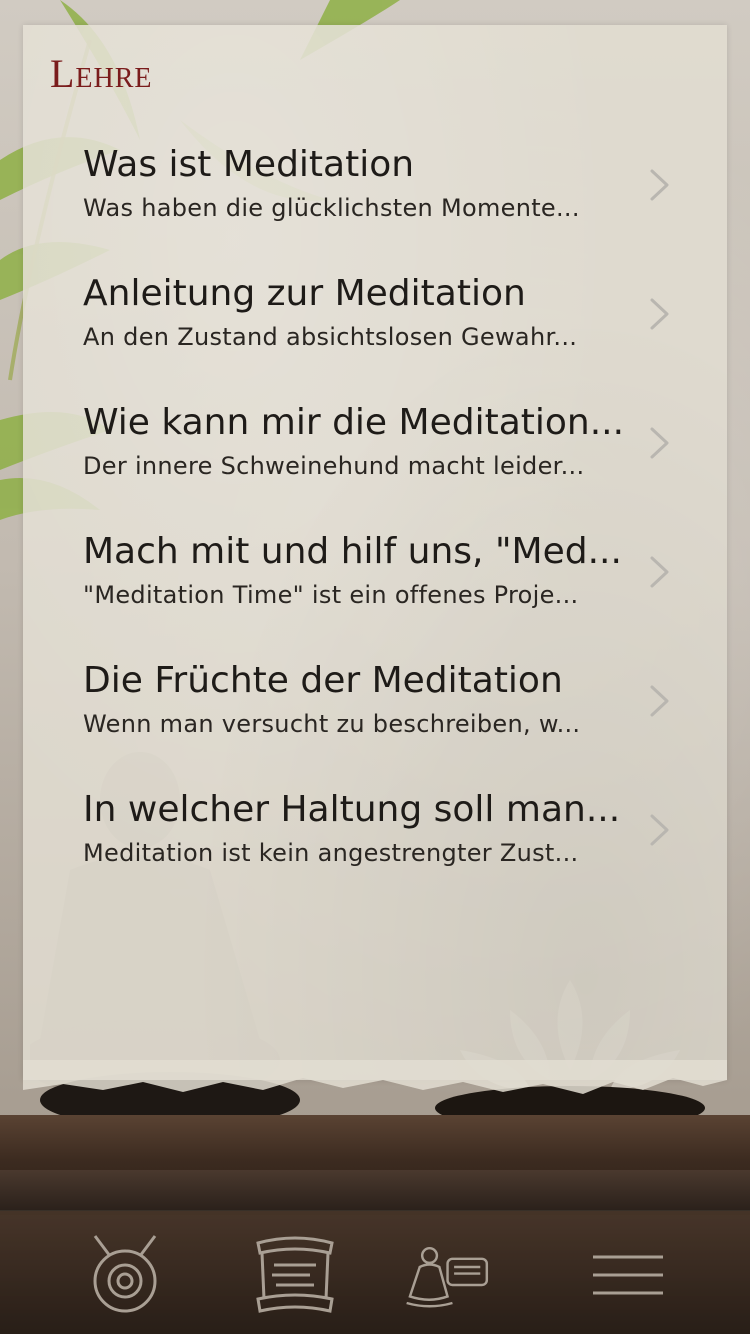 The image size is (750, 1334). Describe the element at coordinates (125, 1276) in the screenshot. I see `gong-icon` at that location.